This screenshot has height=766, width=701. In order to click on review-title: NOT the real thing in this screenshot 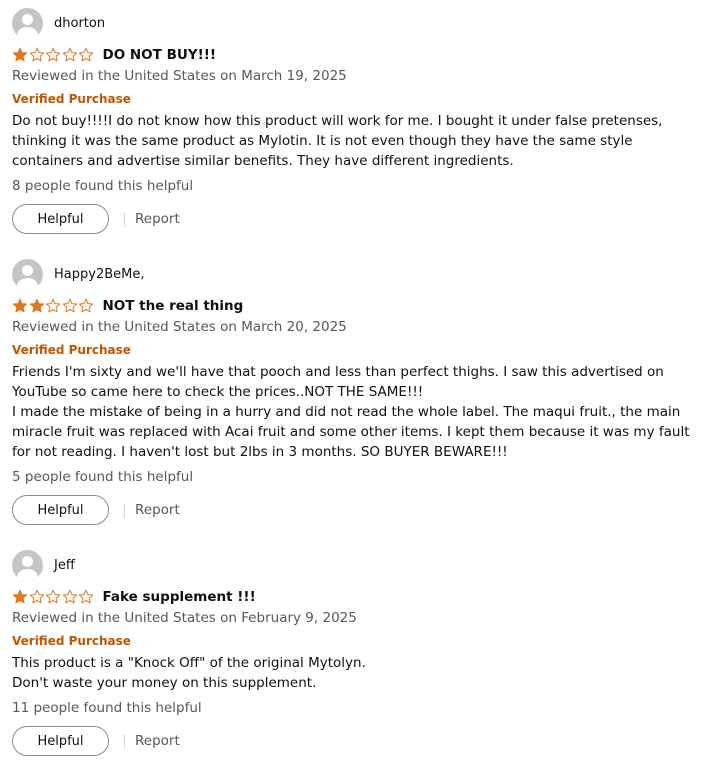, I will do `click(173, 306)`.